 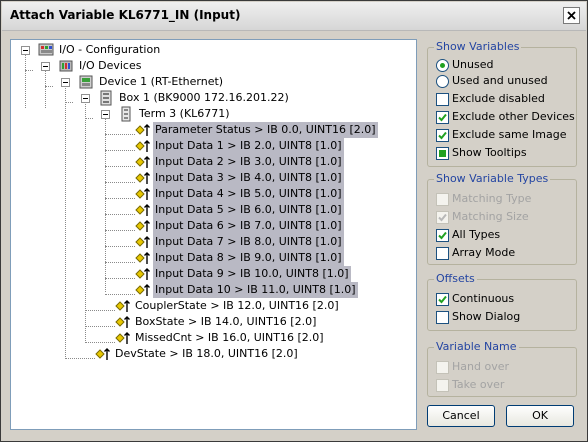 What do you see at coordinates (110, 49) in the screenshot?
I see `tree-label: I/O - Configuration` at bounding box center [110, 49].